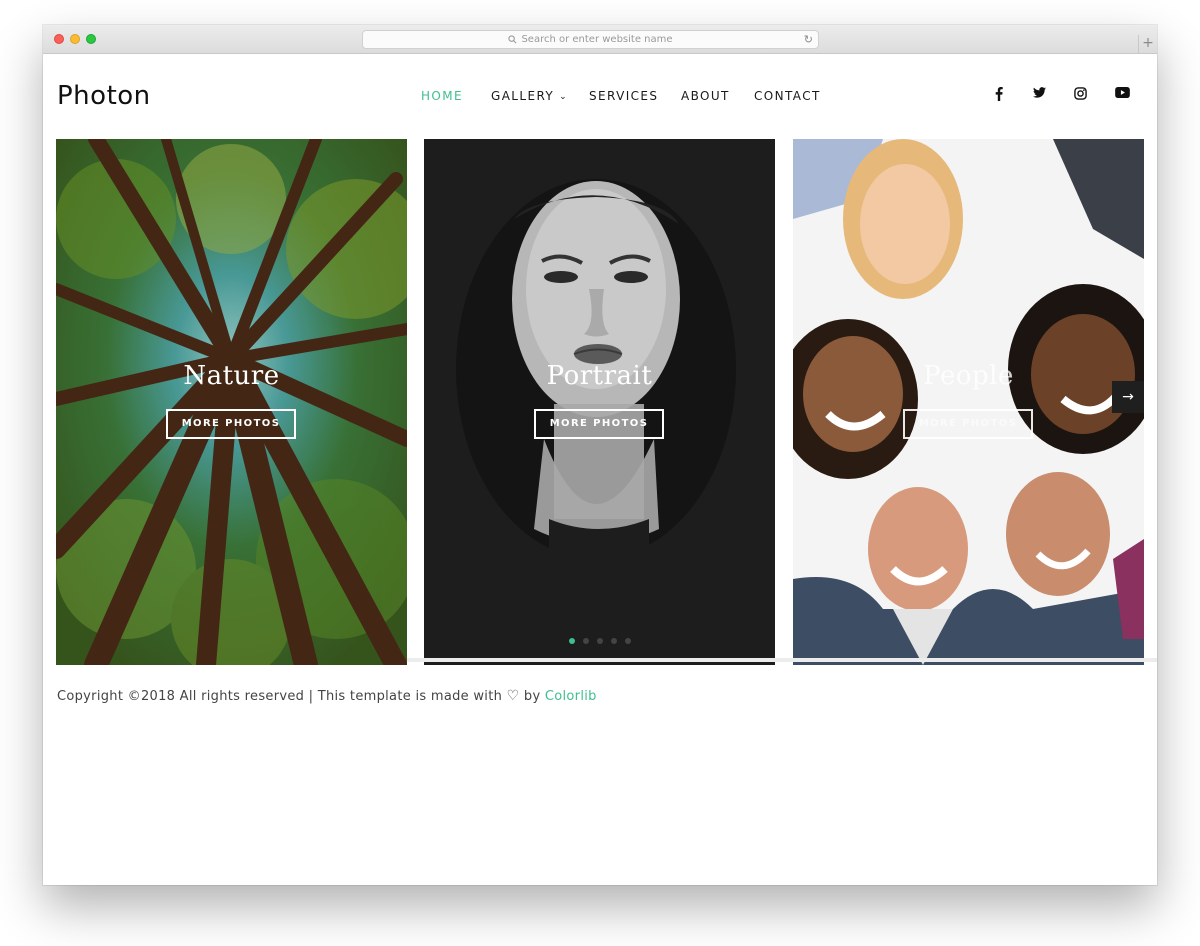 Image resolution: width=1200 pixels, height=946 pixels. What do you see at coordinates (968, 376) in the screenshot?
I see `panel-title-people: People` at bounding box center [968, 376].